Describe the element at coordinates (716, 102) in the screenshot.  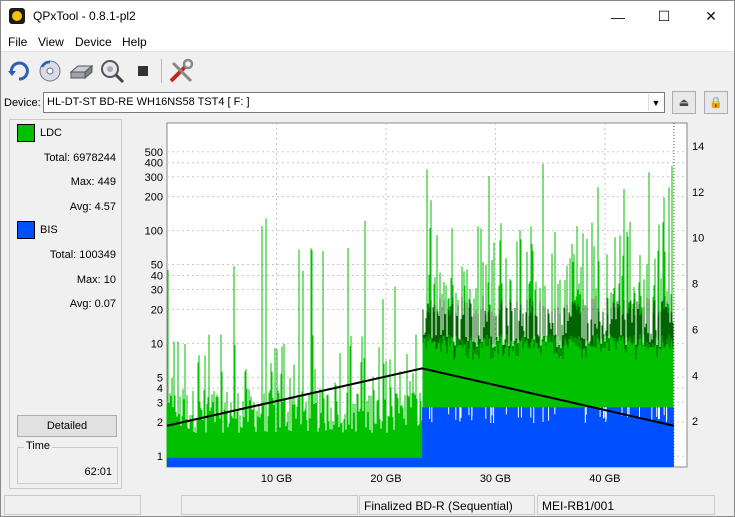
I see `lock-button: 🔒` at that location.